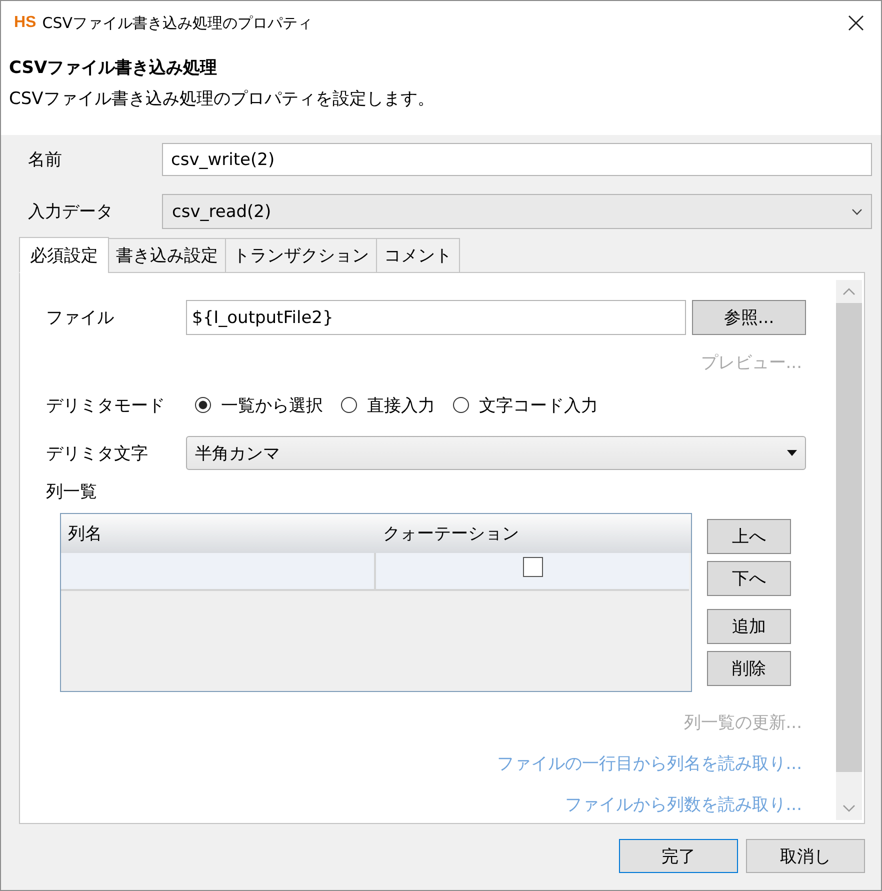  I want to click on cancel-button: 取消し, so click(805, 856).